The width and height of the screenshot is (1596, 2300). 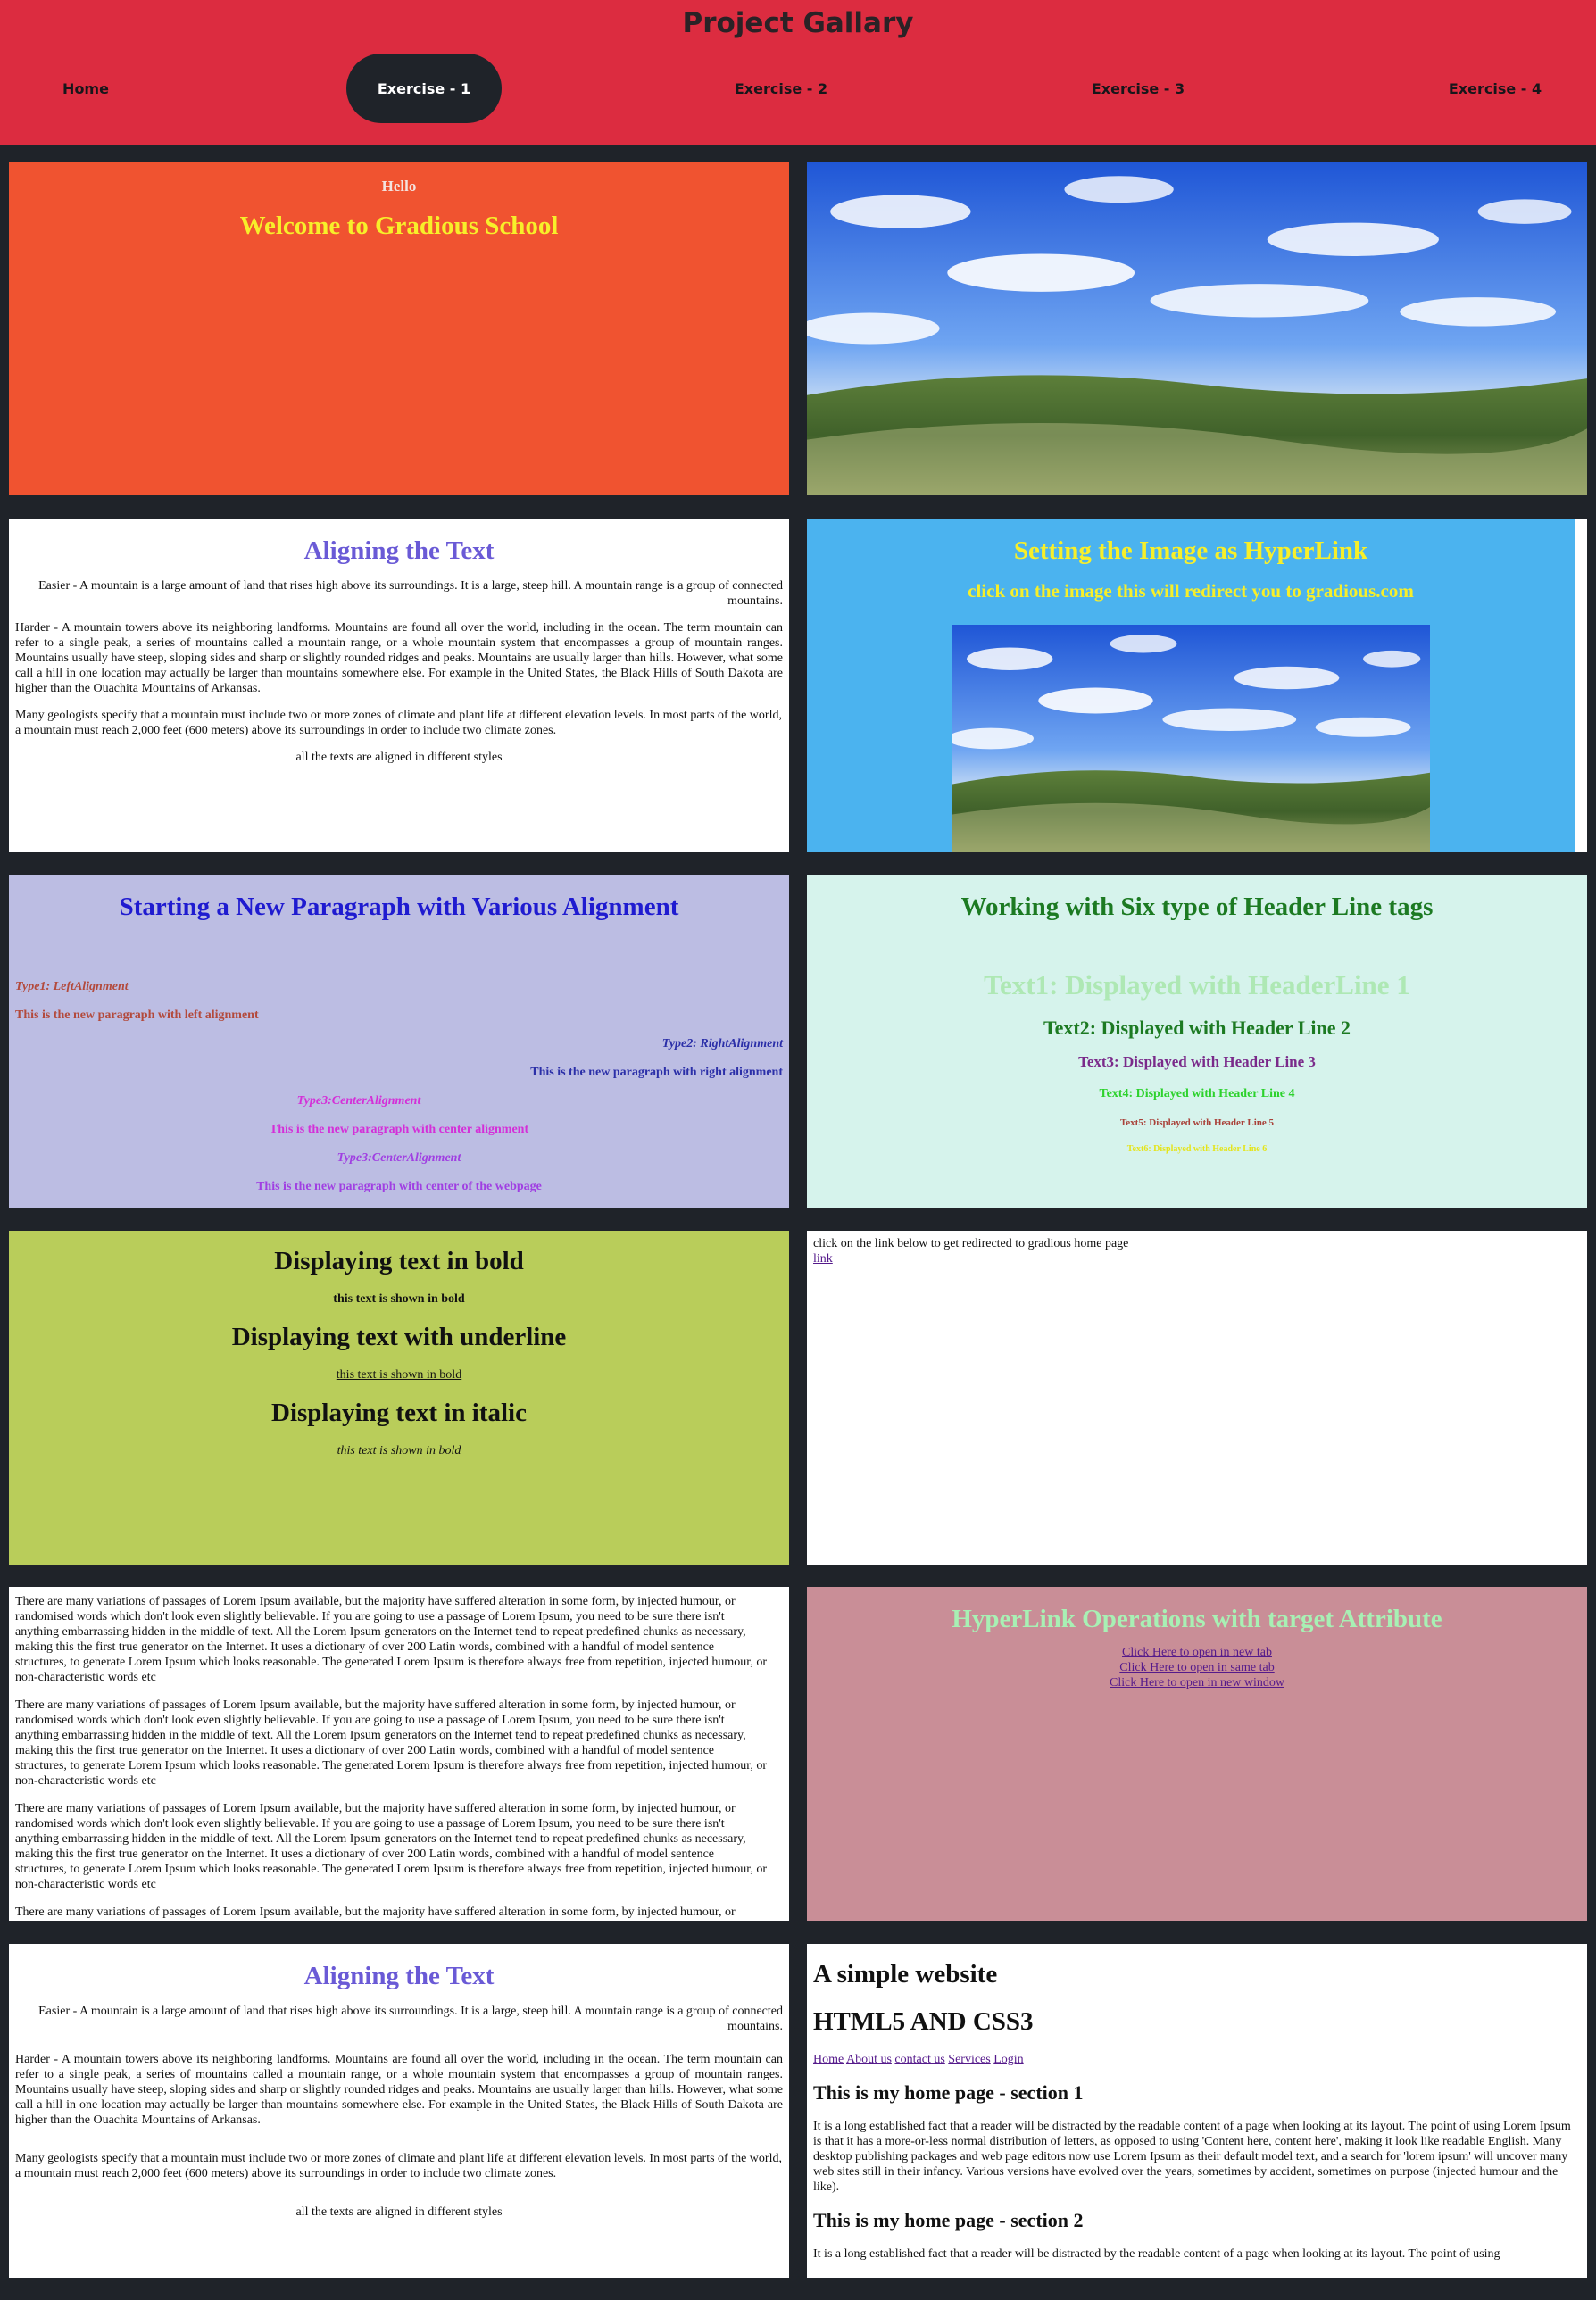 What do you see at coordinates (399, 1413) in the screenshot?
I see `italic-heading: Displaying text in italic` at bounding box center [399, 1413].